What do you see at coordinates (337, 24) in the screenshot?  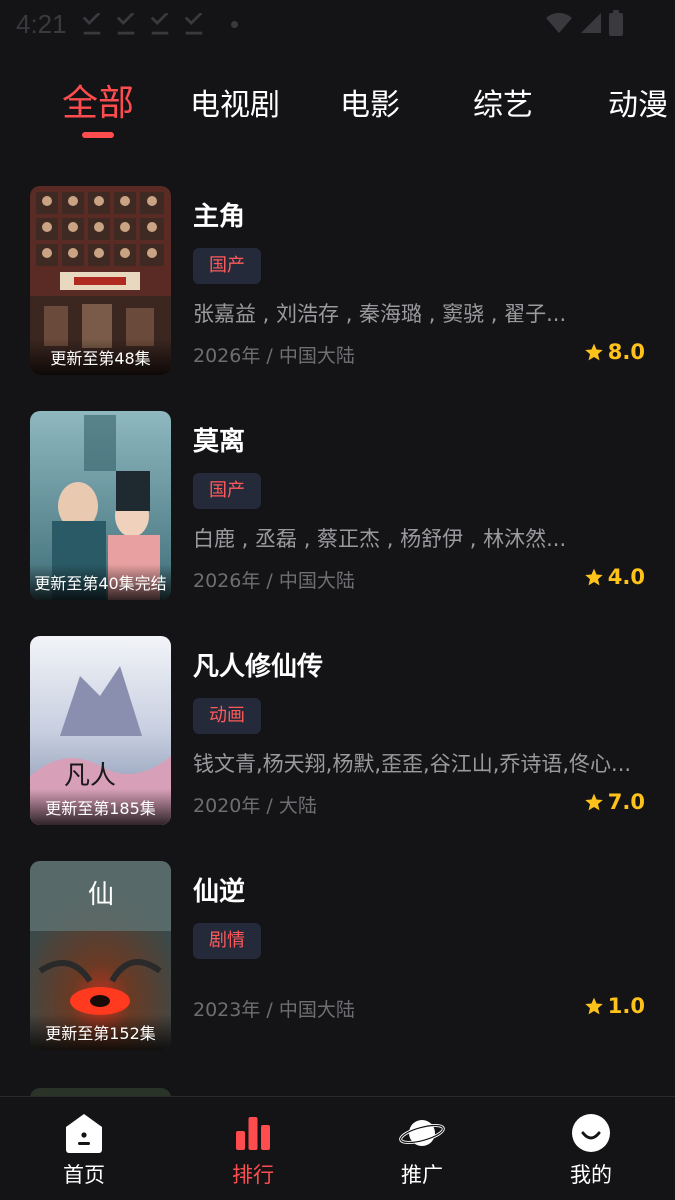 I see `status-bar: 4:21` at bounding box center [337, 24].